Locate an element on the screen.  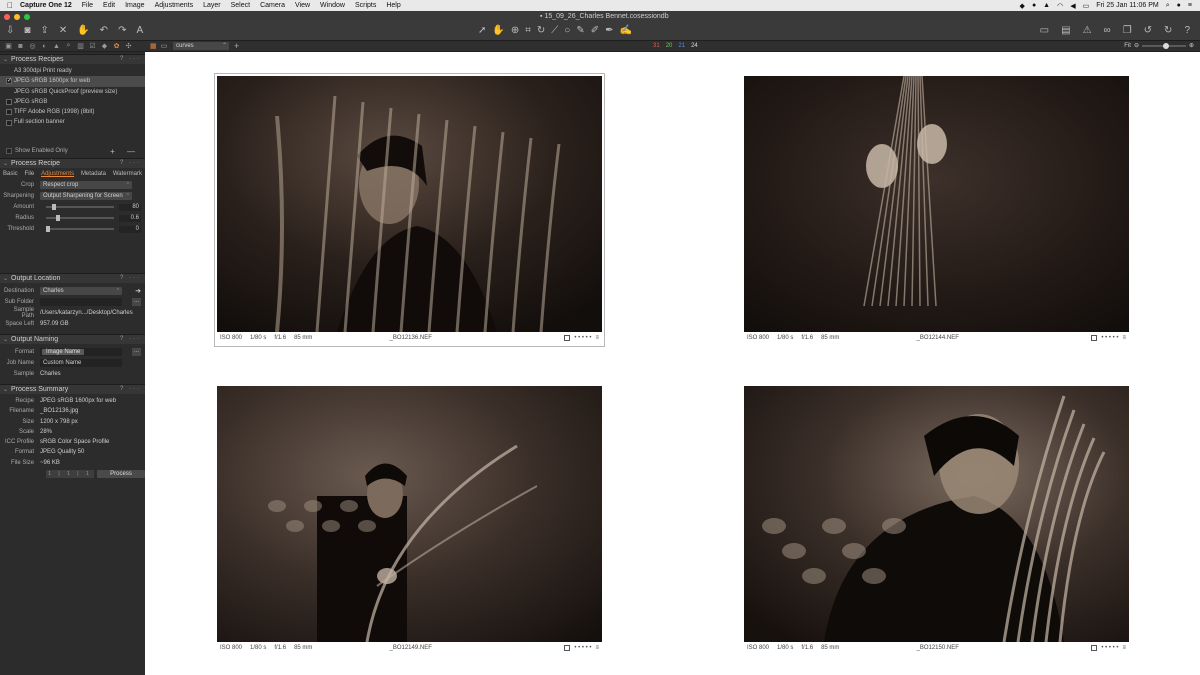
eraser-tool-icon: ✐ is located at coordinates (595, 31).